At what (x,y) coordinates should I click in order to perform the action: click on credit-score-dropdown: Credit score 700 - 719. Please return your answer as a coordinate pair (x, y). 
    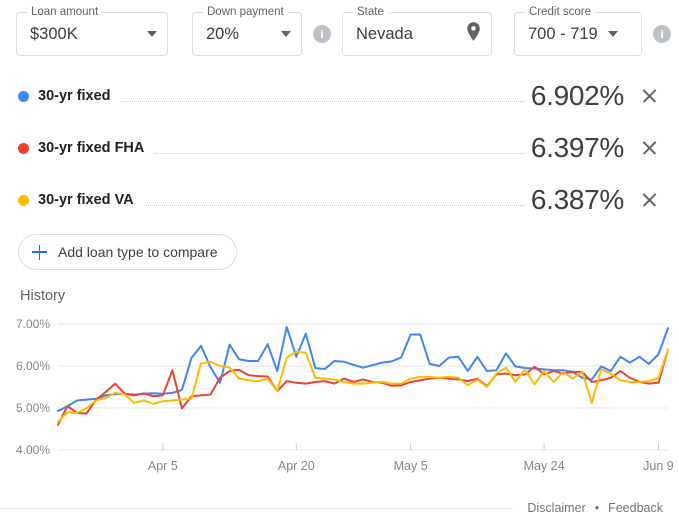
    Looking at the image, I should click on (578, 31).